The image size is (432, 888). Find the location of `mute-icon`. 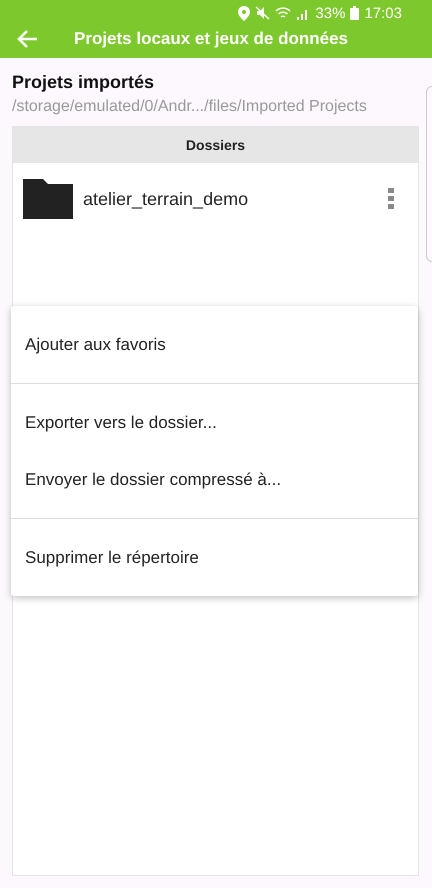

mute-icon is located at coordinates (262, 13).